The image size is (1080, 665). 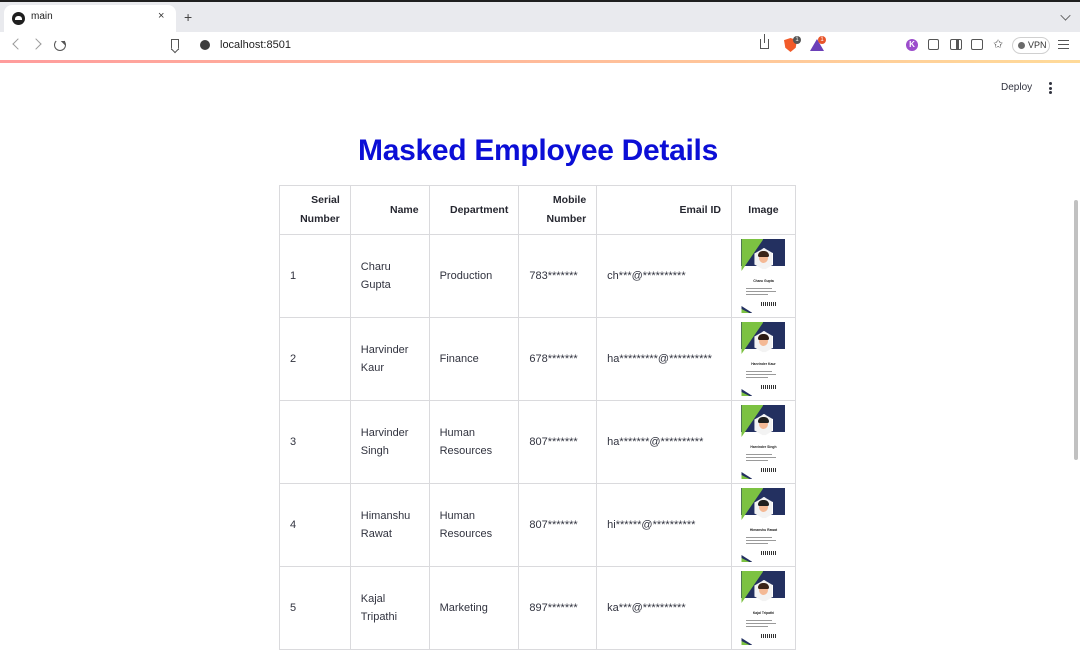 I want to click on department-cell: Production, so click(x=474, y=276).